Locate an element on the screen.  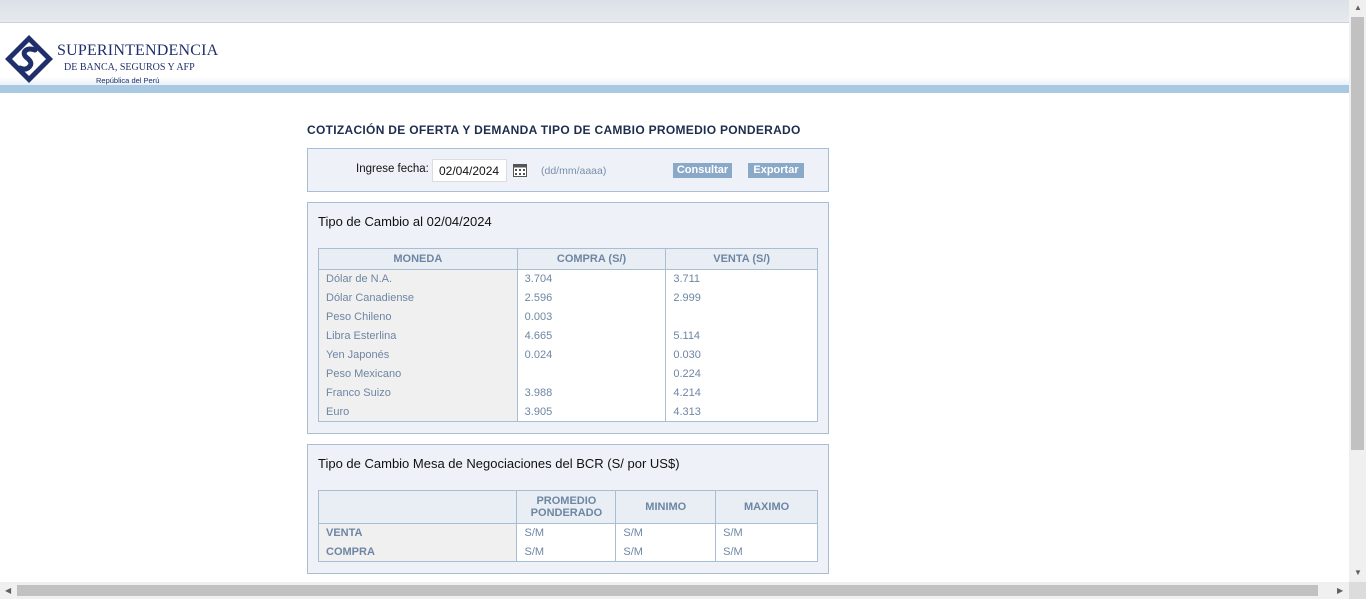
scroll-right-icon: ▶ is located at coordinates (1340, 591).